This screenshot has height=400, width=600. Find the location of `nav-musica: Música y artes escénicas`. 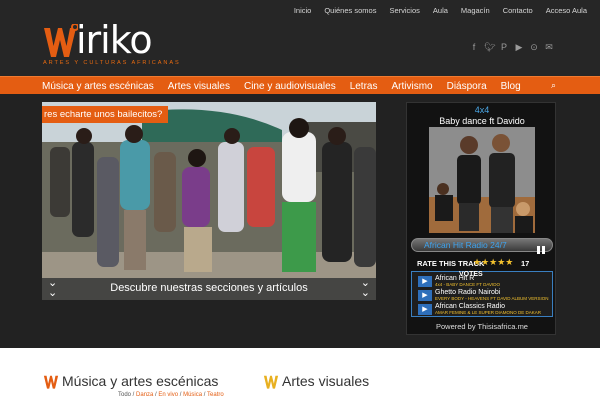

nav-musica: Música y artes escénicas is located at coordinates (98, 86).